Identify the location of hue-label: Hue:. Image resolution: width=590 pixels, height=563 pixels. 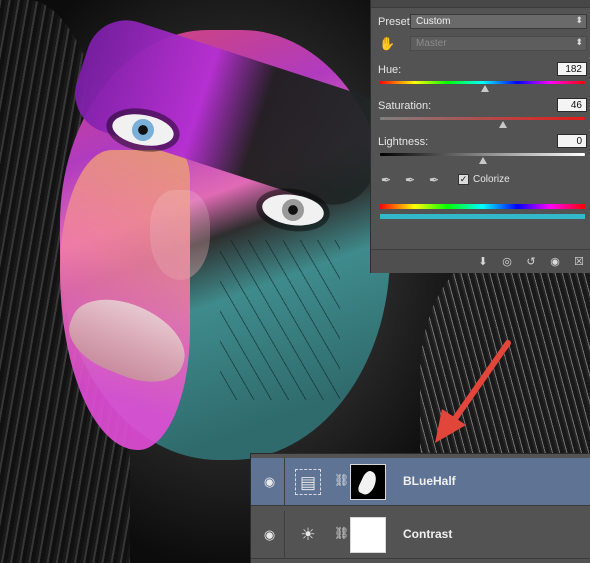
(390, 70).